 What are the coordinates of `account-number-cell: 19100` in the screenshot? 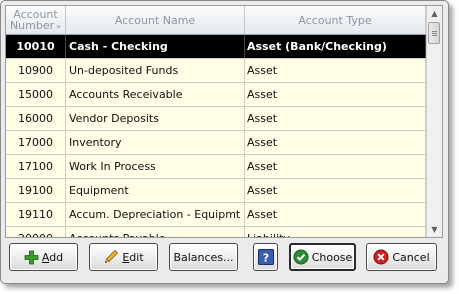 It's located at (36, 190).